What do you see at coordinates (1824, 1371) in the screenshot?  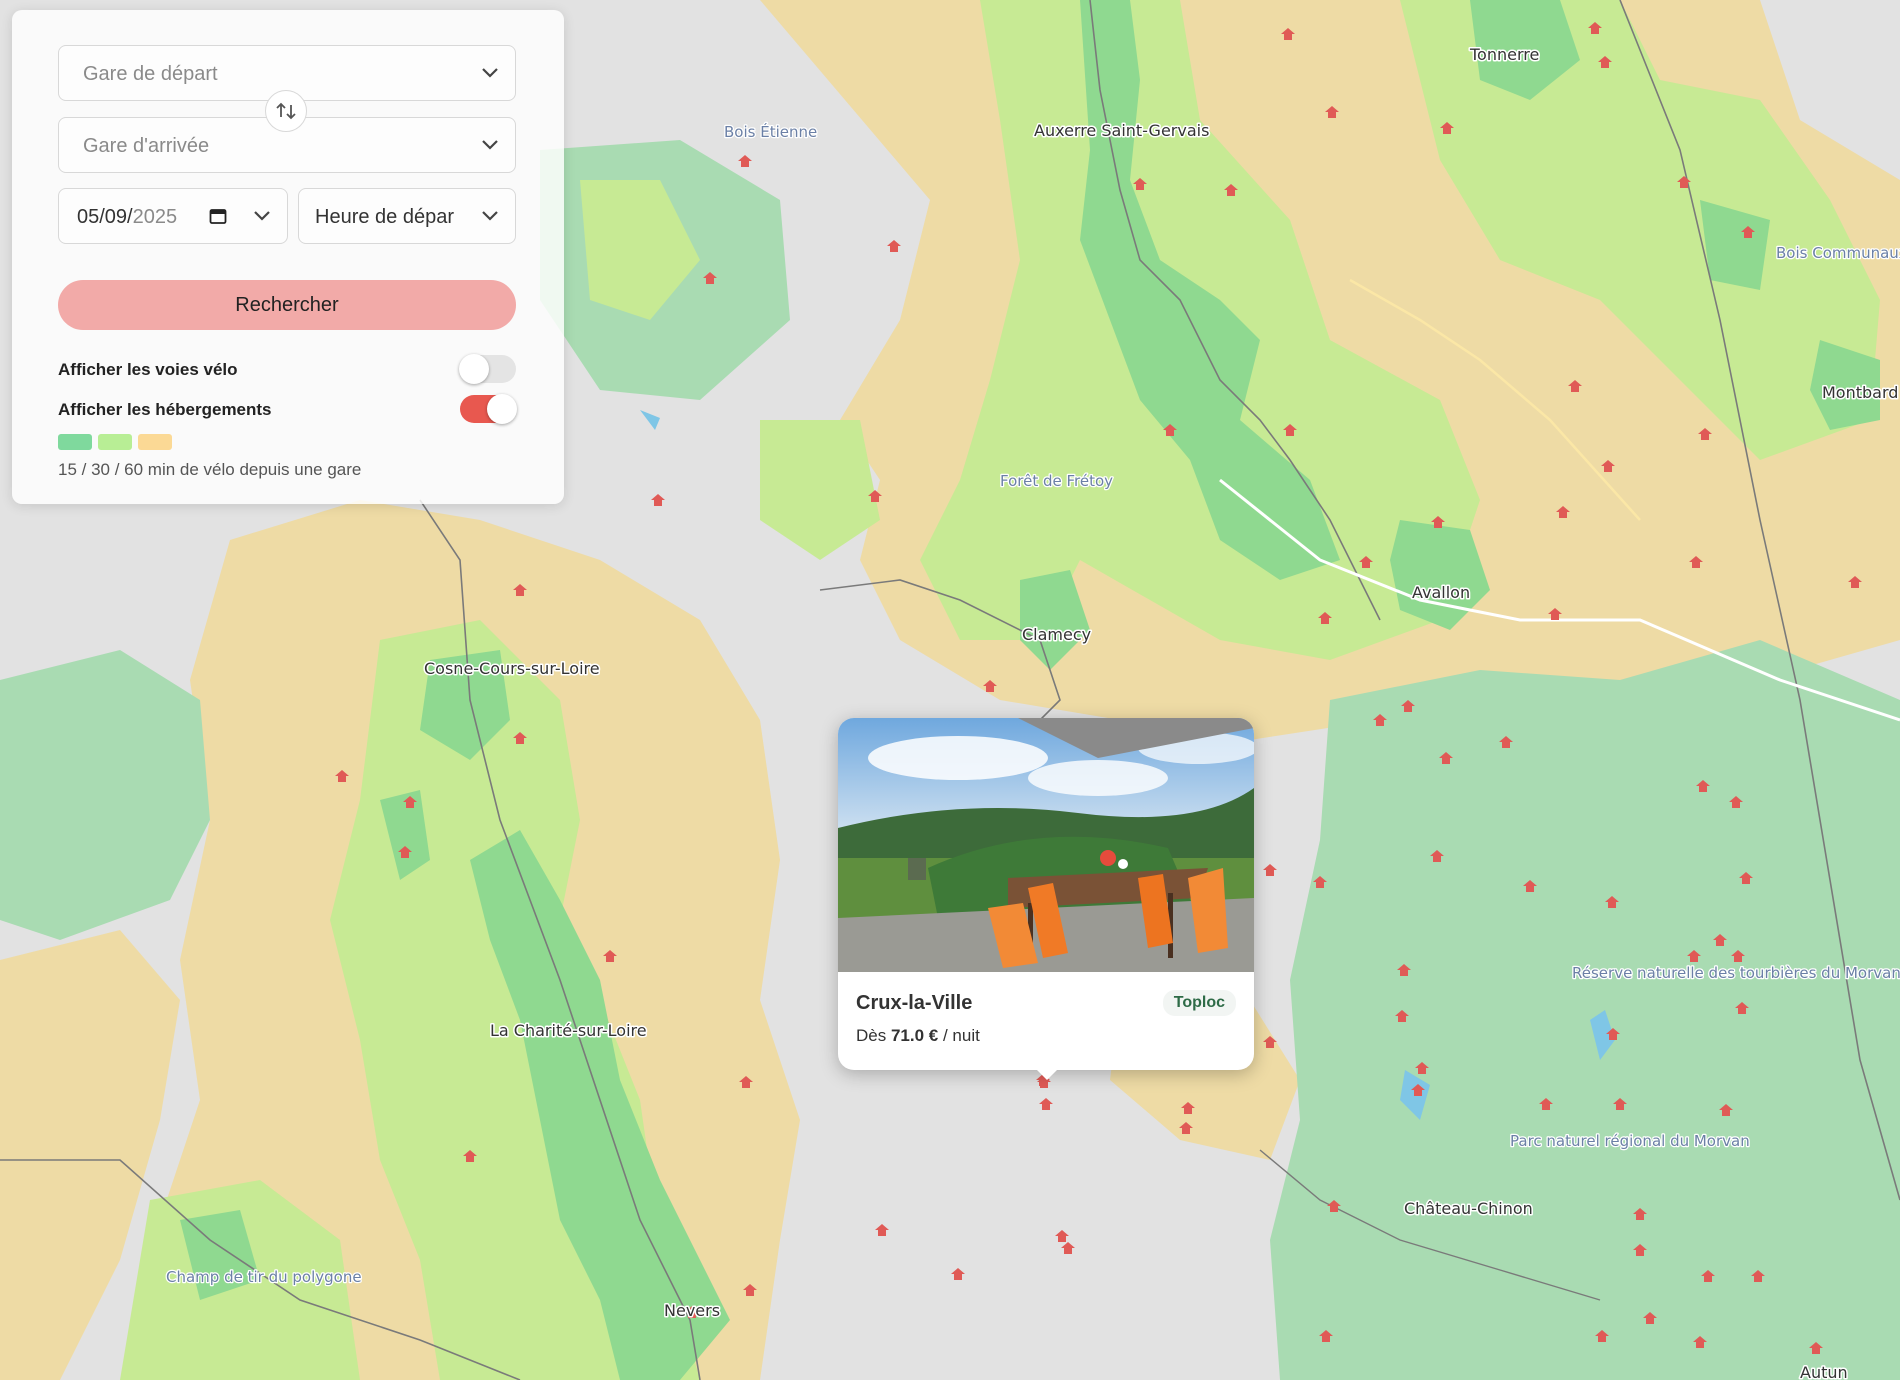 I see `map-label: Autun` at bounding box center [1824, 1371].